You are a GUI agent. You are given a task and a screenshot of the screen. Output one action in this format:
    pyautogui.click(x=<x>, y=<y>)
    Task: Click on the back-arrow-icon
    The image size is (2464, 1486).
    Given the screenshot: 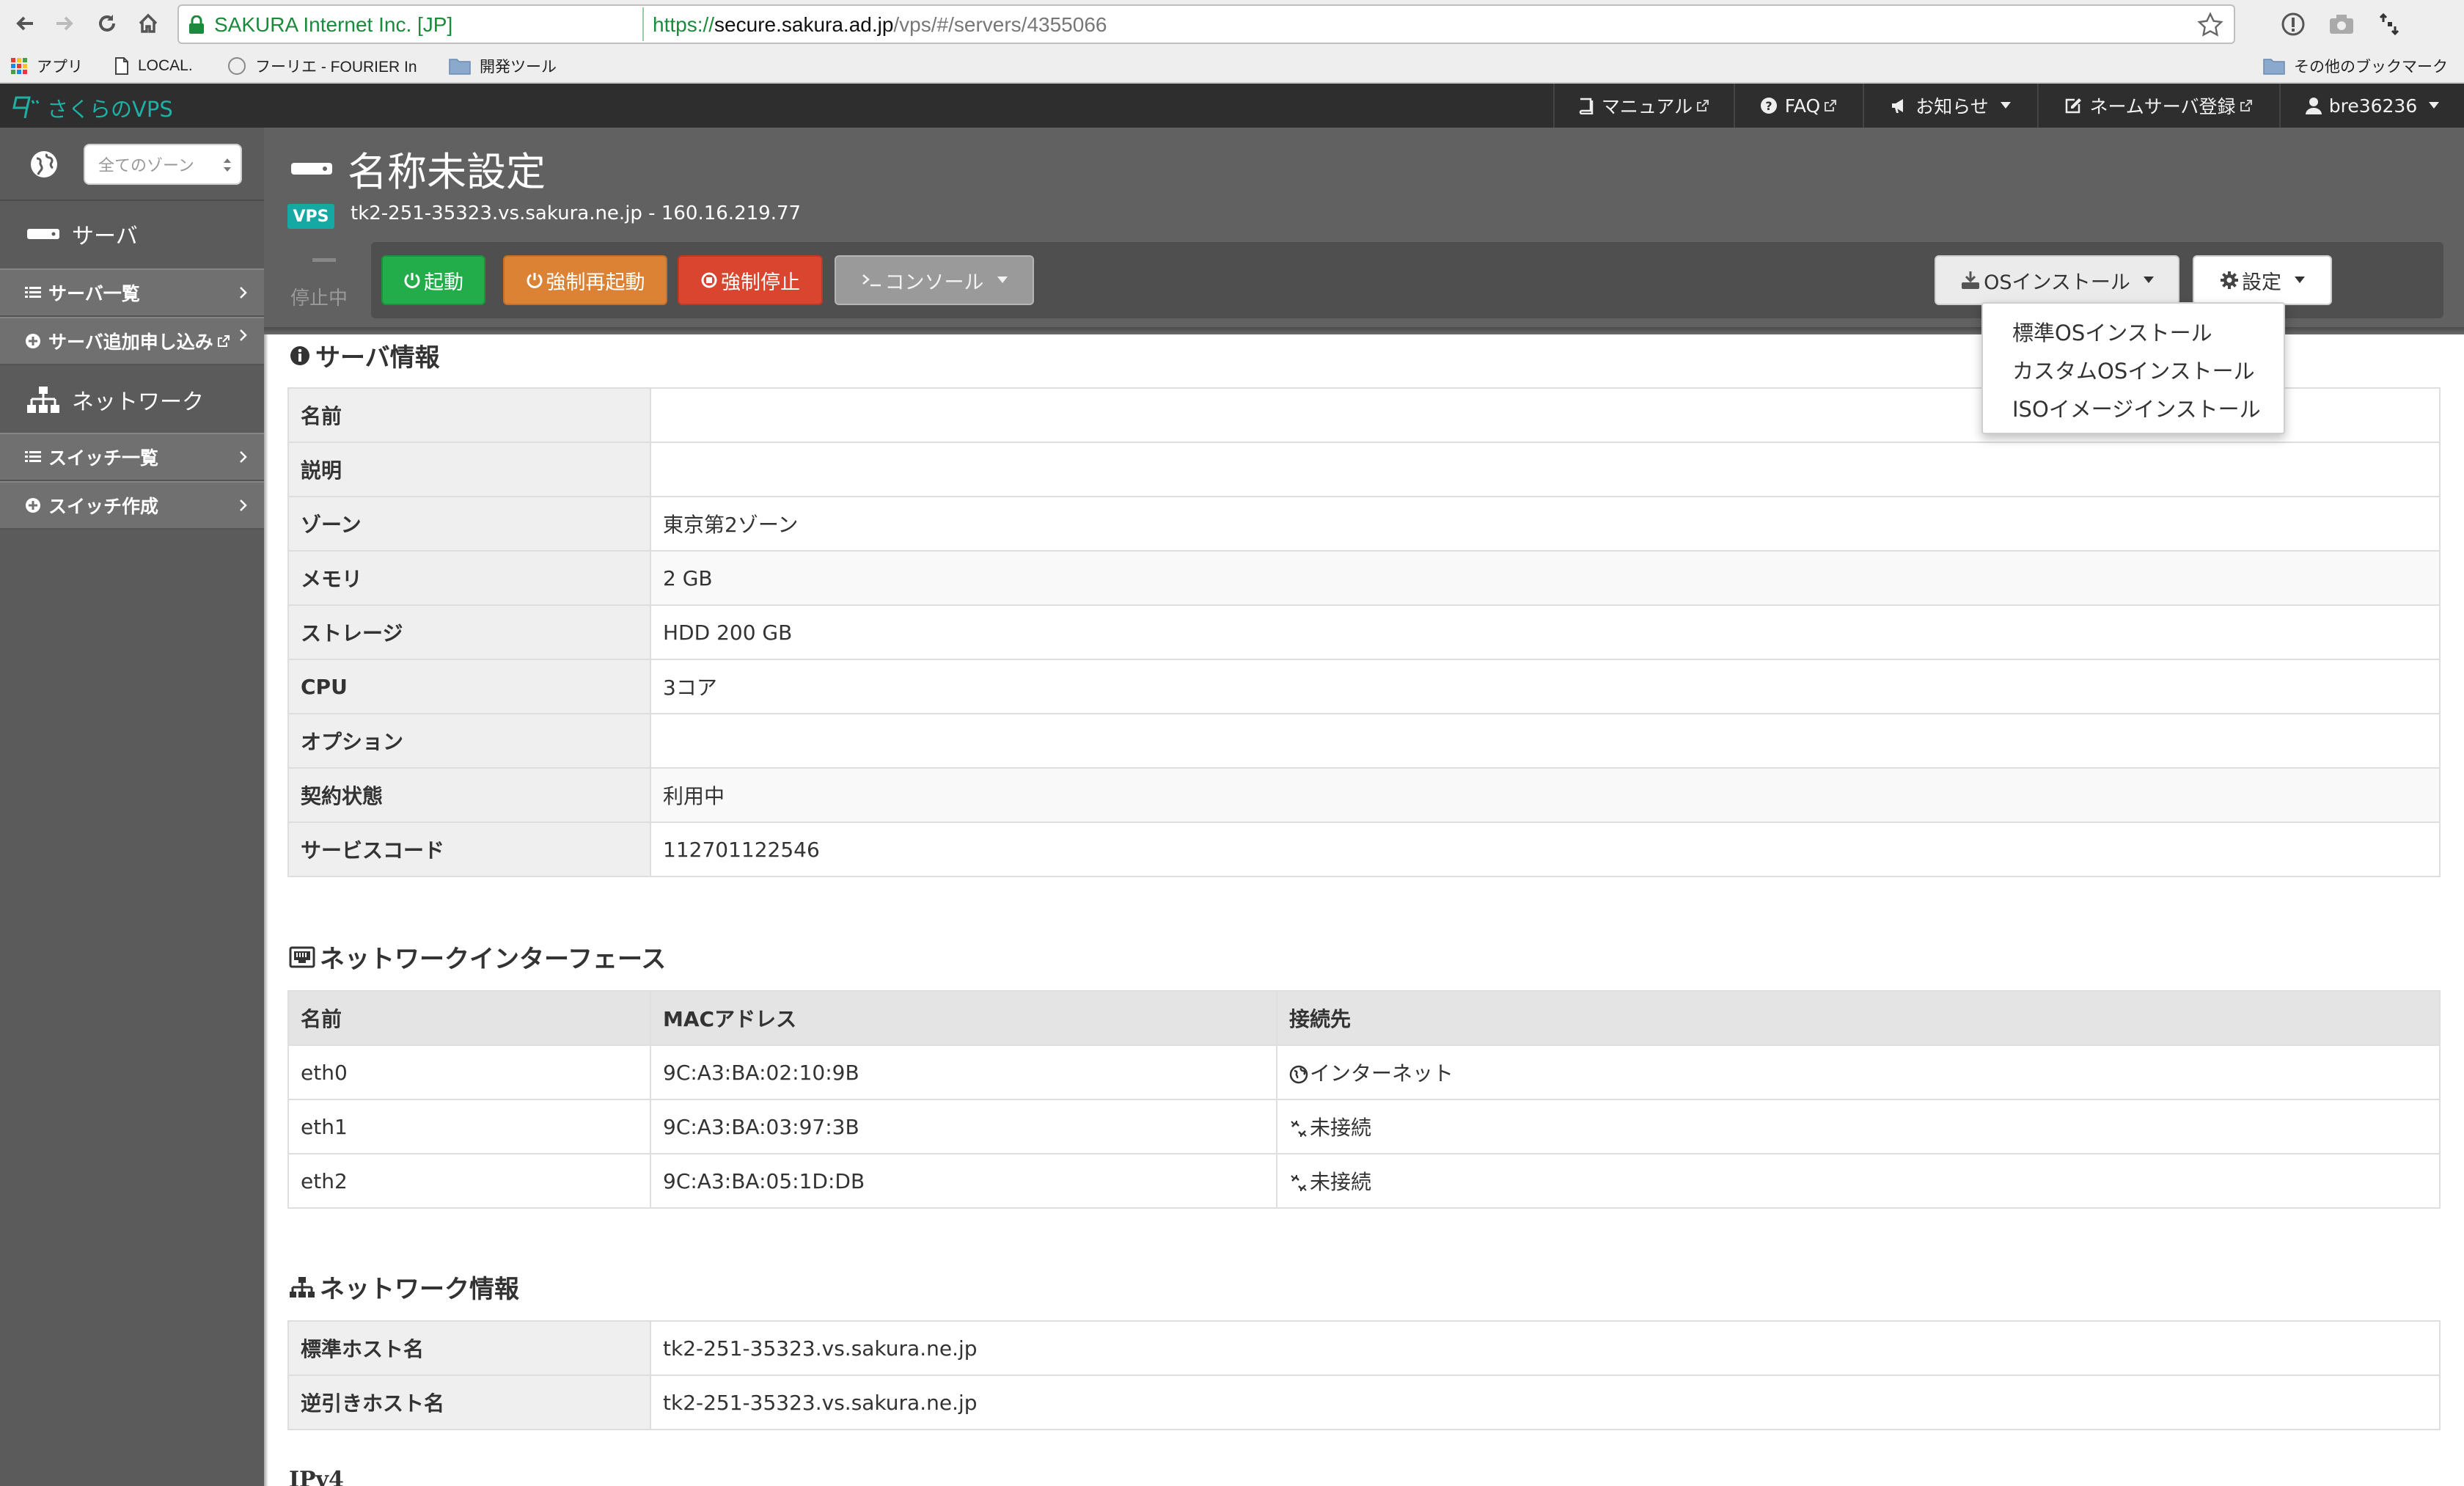 What is the action you would take?
    pyautogui.click(x=25, y=24)
    